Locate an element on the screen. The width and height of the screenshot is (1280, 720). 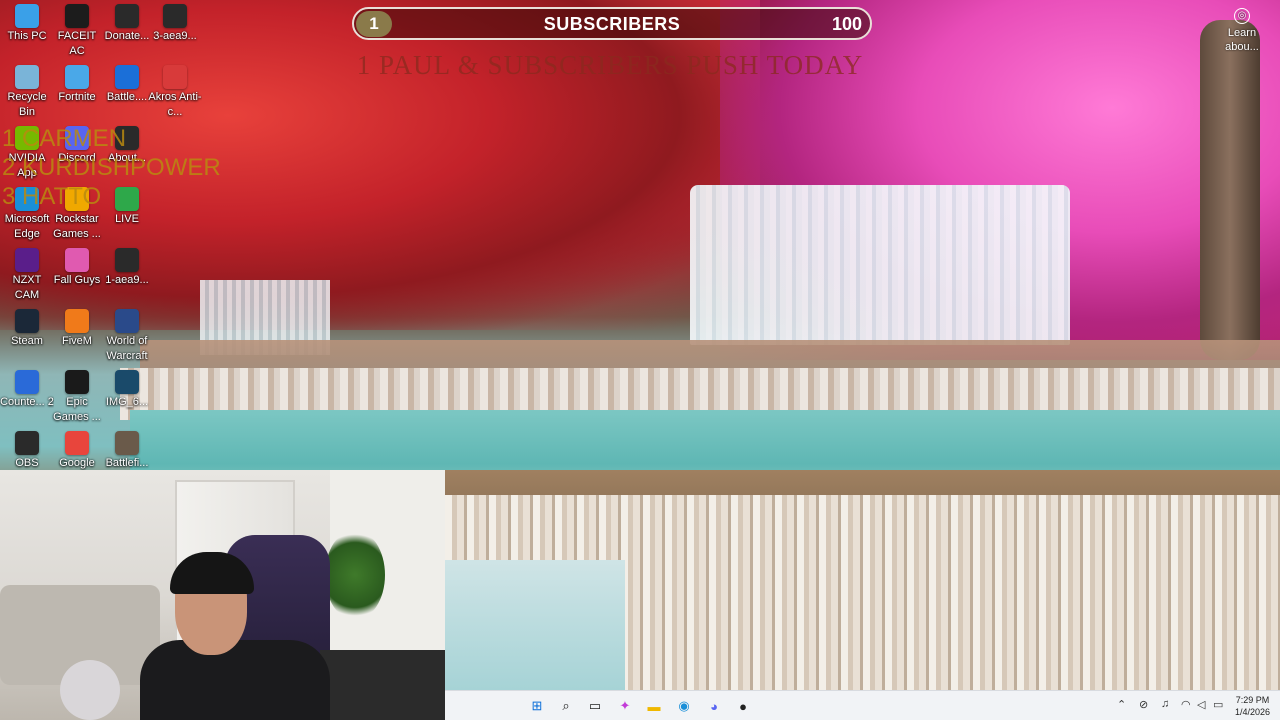
desktop-icon-cs2: Counte... 2 is located at coordinates (27, 388).